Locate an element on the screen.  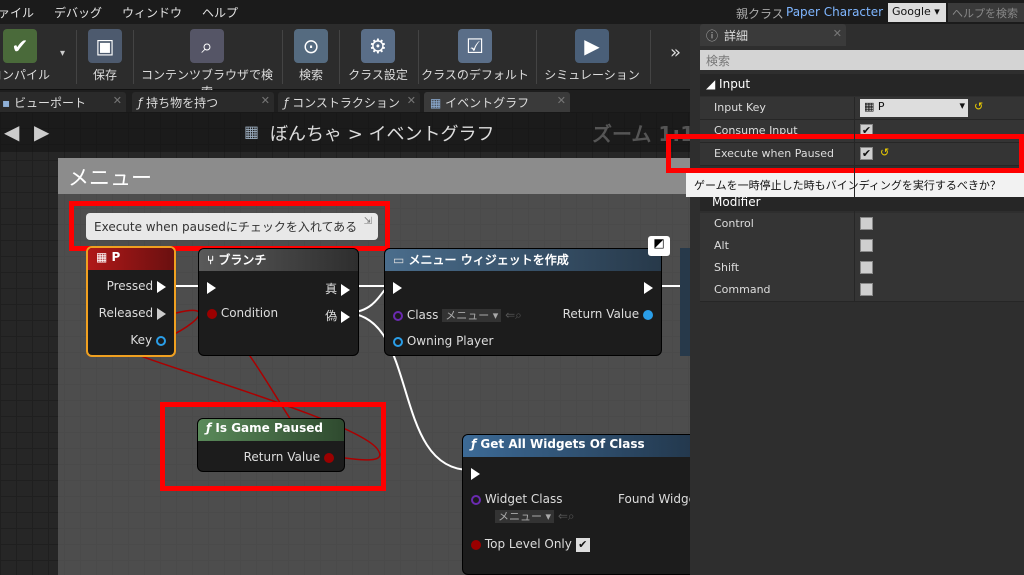
key-node-header: ▦ P is located at coordinates (131, 259).